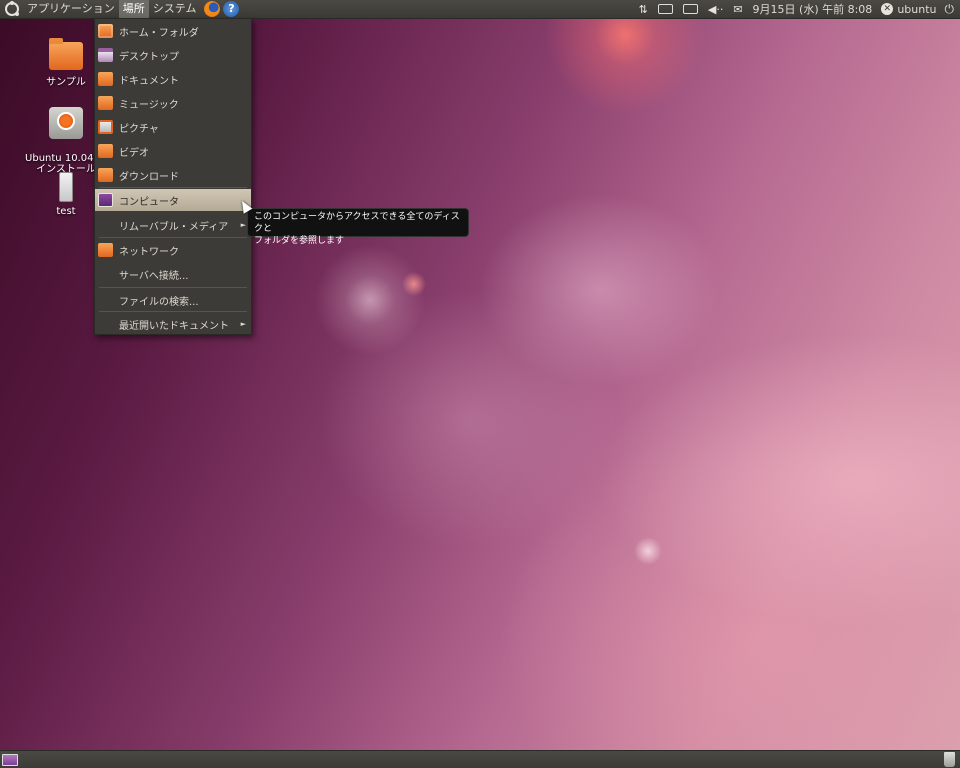  Describe the element at coordinates (231, 9) in the screenshot. I see `help-icon: ?` at that location.